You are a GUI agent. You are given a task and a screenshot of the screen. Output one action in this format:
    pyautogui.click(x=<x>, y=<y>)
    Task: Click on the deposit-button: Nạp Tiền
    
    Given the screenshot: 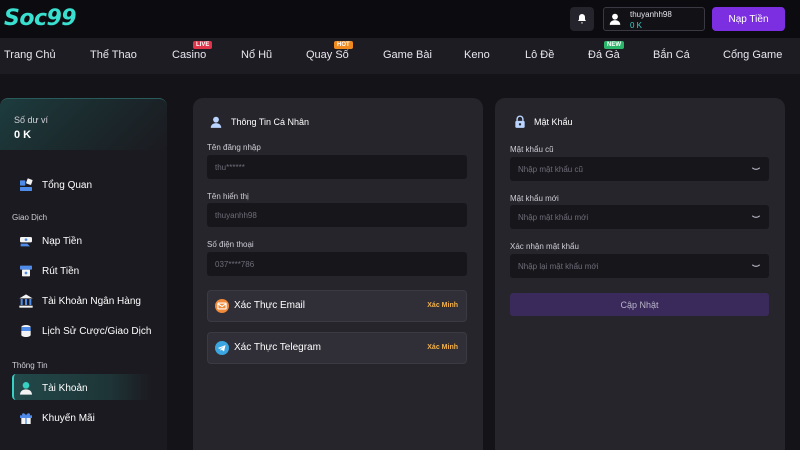 What is the action you would take?
    pyautogui.click(x=748, y=19)
    